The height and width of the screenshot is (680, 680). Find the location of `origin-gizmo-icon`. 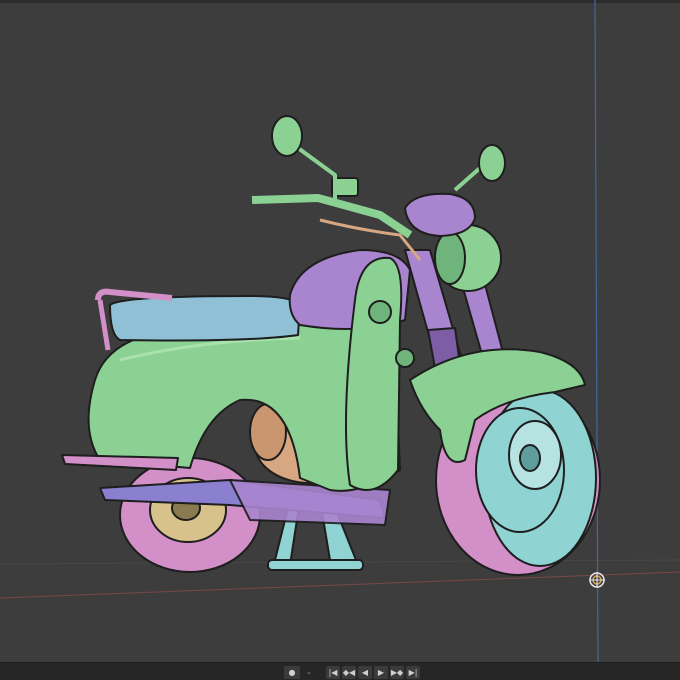

origin-gizmo-icon is located at coordinates (597, 580).